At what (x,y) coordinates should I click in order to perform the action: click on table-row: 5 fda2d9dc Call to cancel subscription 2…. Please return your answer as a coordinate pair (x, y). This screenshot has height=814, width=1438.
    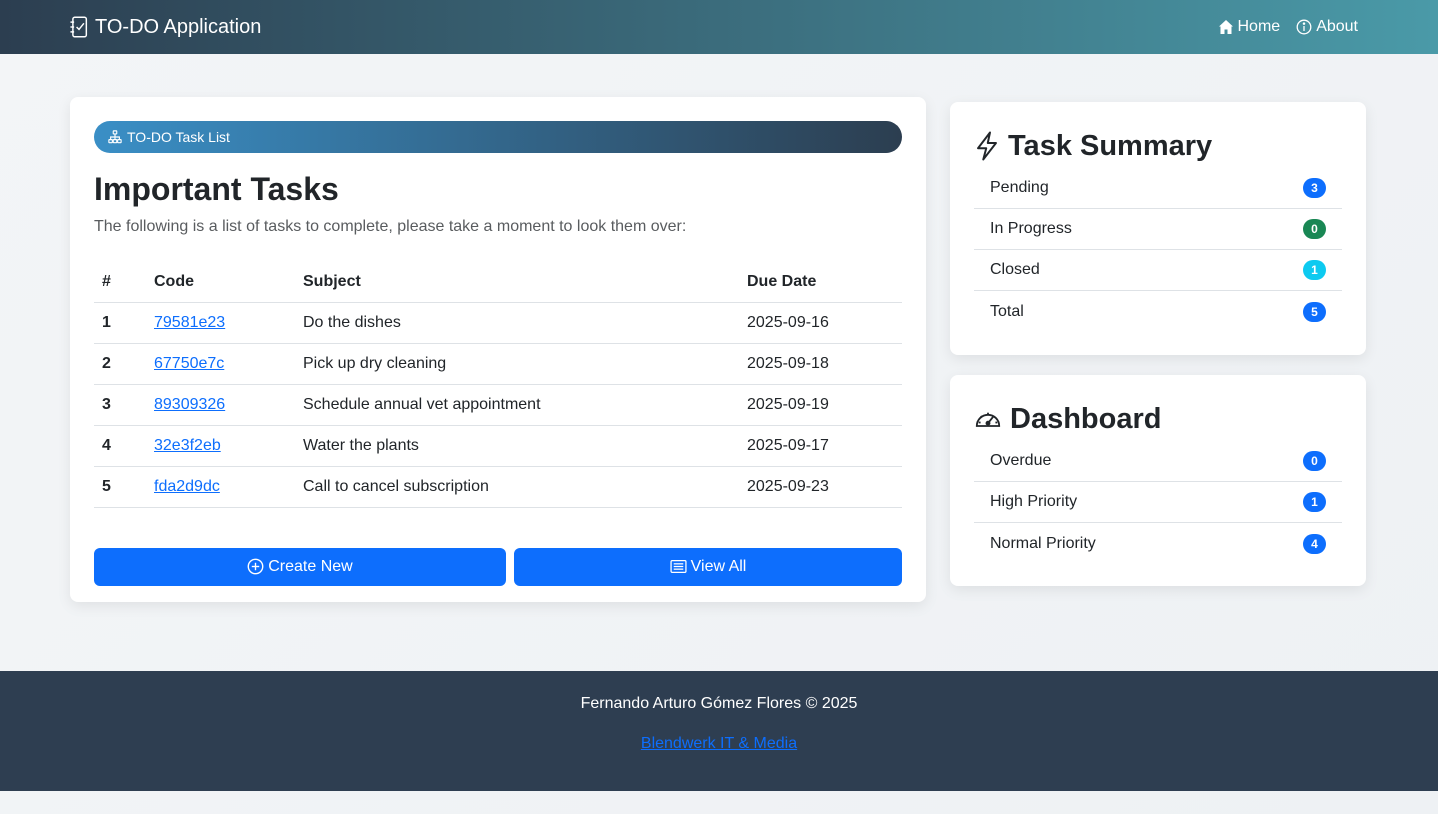
    Looking at the image, I should click on (498, 487).